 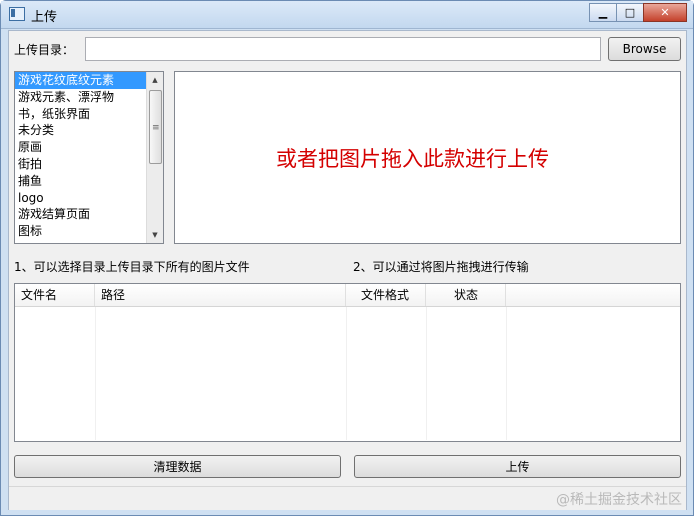 I want to click on status-bar: @稀土掘金技术社区, so click(x=347, y=498).